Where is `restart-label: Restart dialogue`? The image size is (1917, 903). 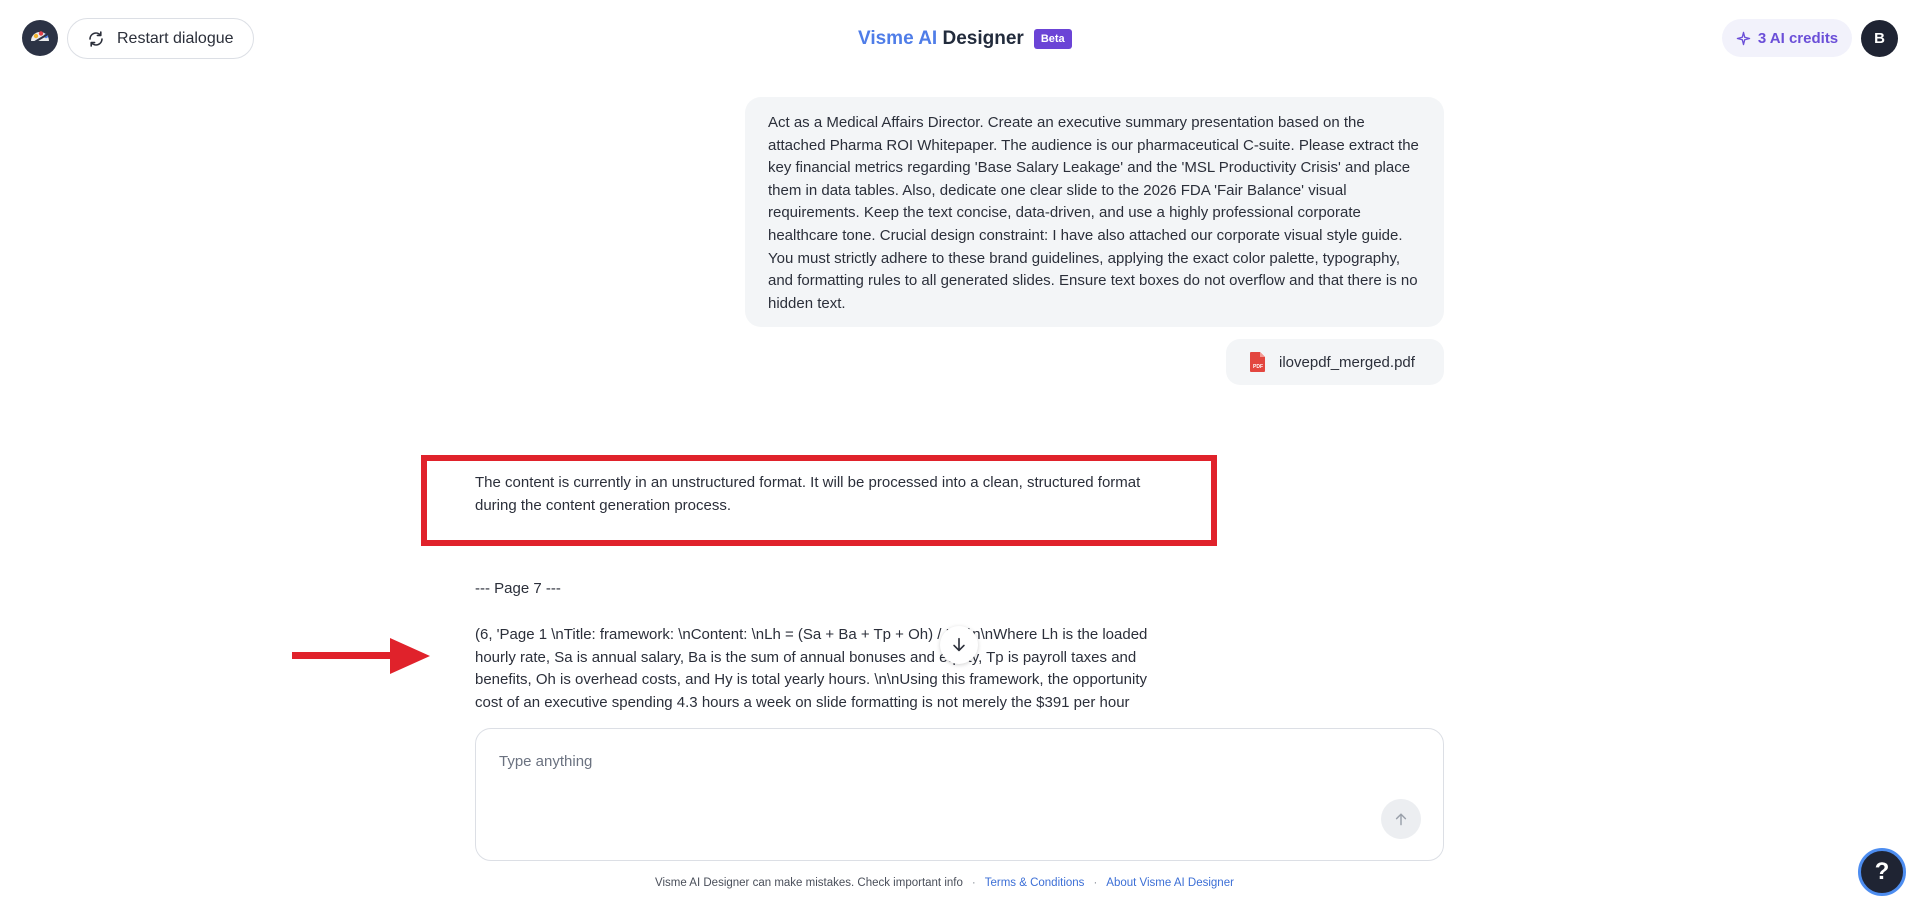
restart-label: Restart dialogue is located at coordinates (175, 38).